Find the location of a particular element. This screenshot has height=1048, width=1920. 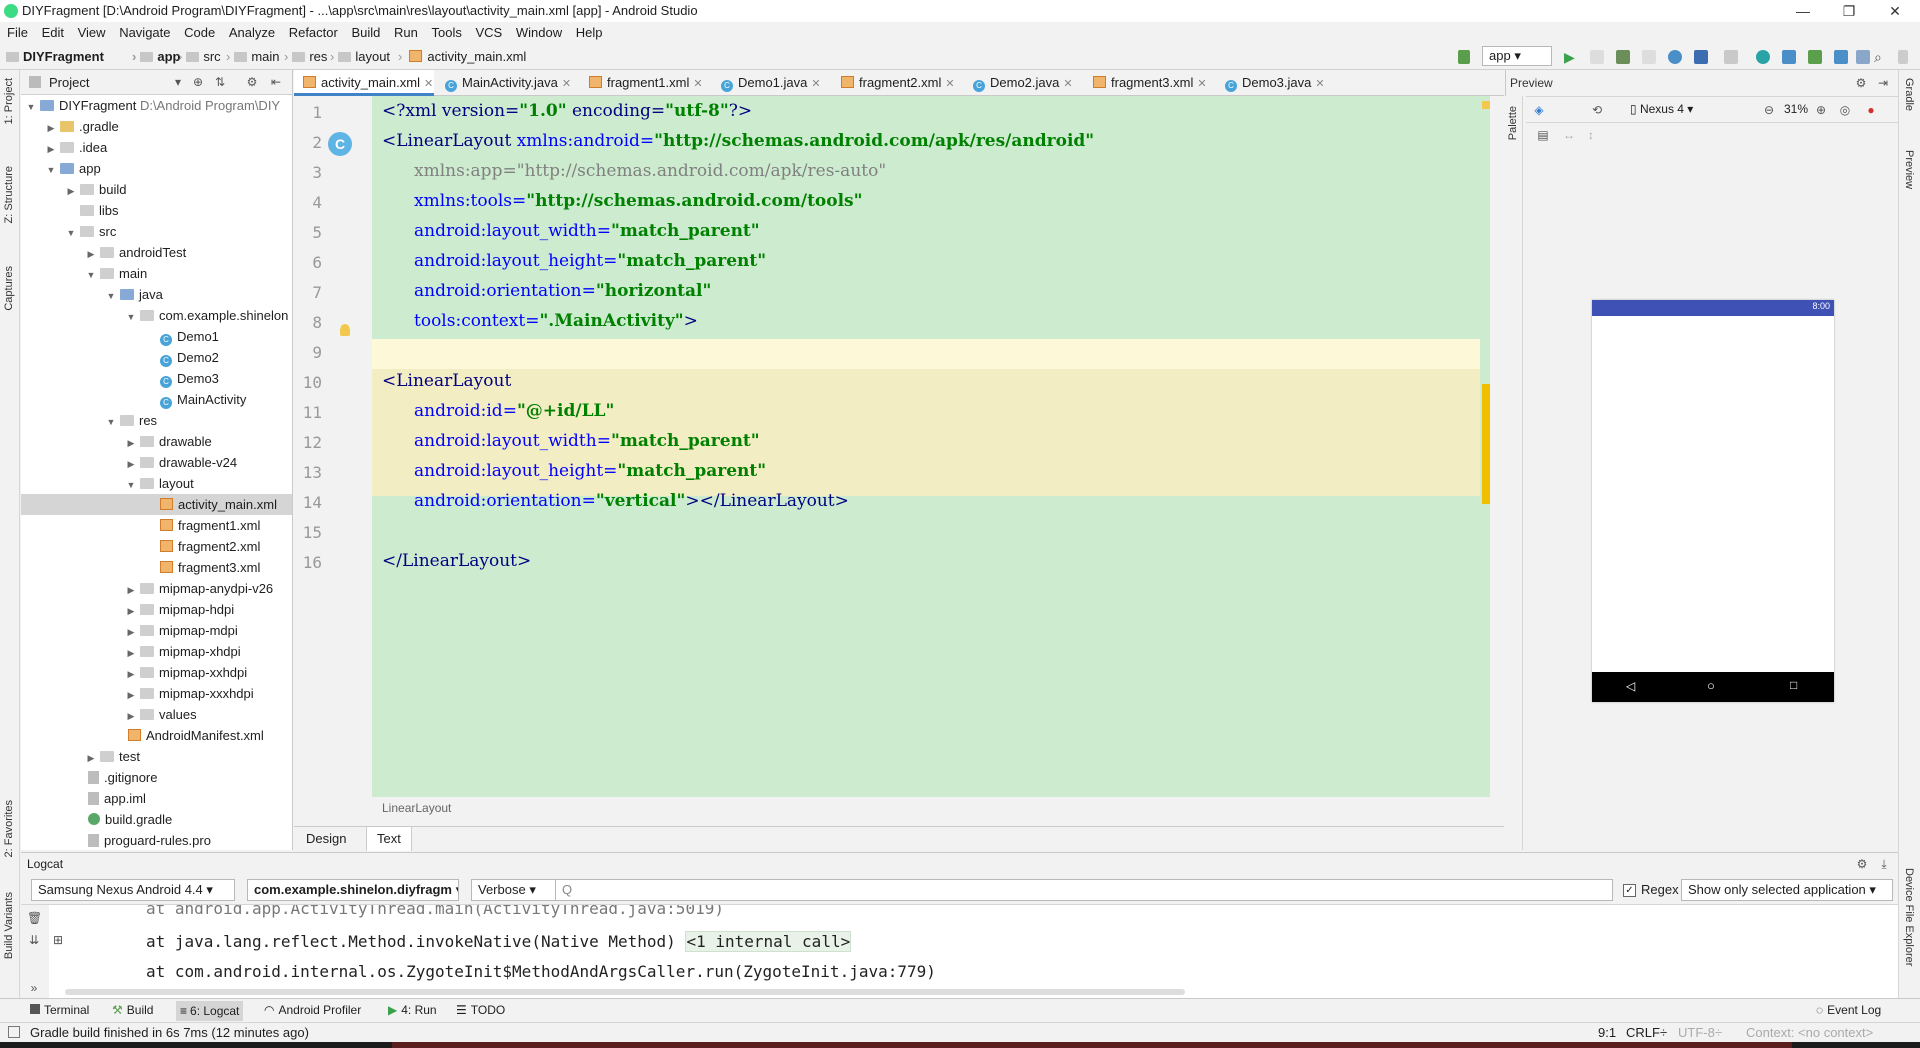

tree-item: ▼ main is located at coordinates (156, 273).